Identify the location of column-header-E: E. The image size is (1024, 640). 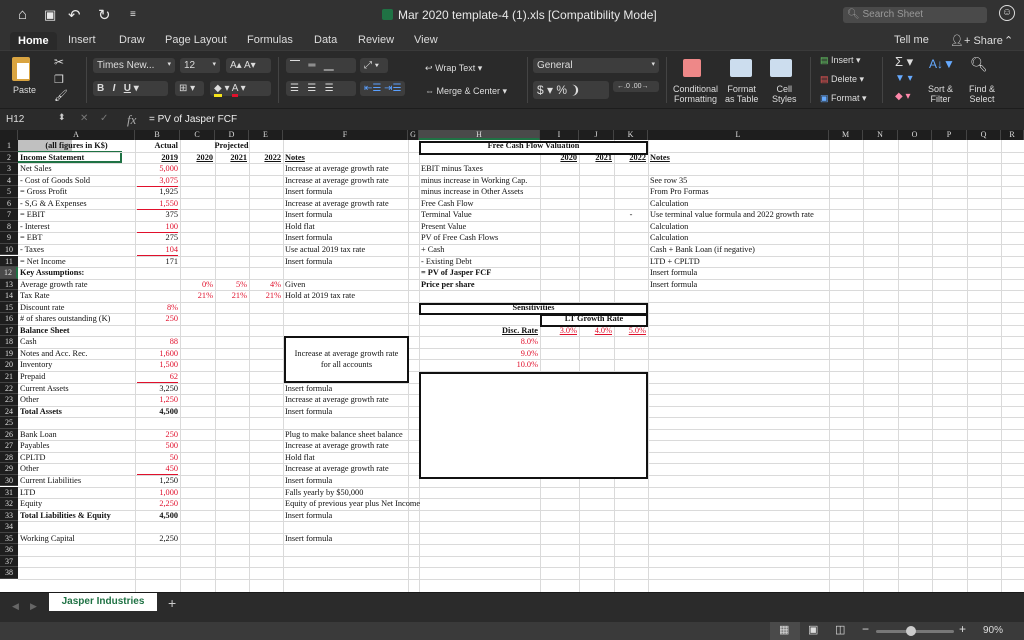
(266, 135).